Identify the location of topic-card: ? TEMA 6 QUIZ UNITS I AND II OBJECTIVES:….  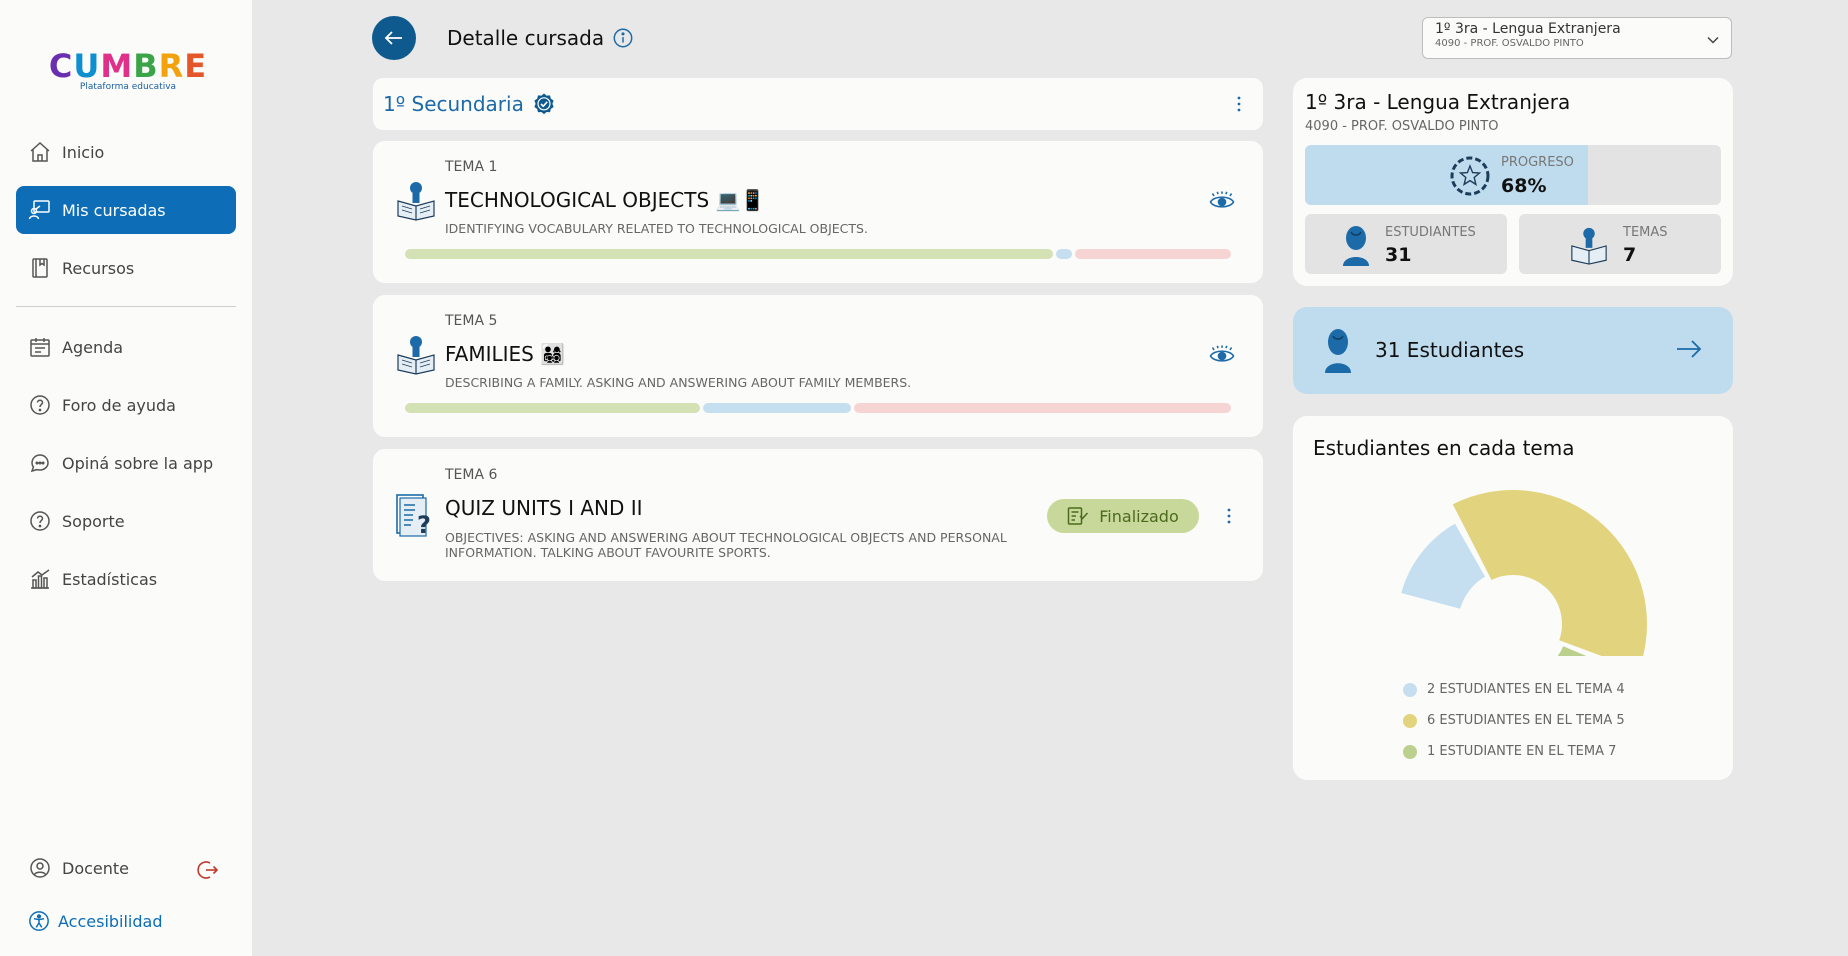
(818, 515).